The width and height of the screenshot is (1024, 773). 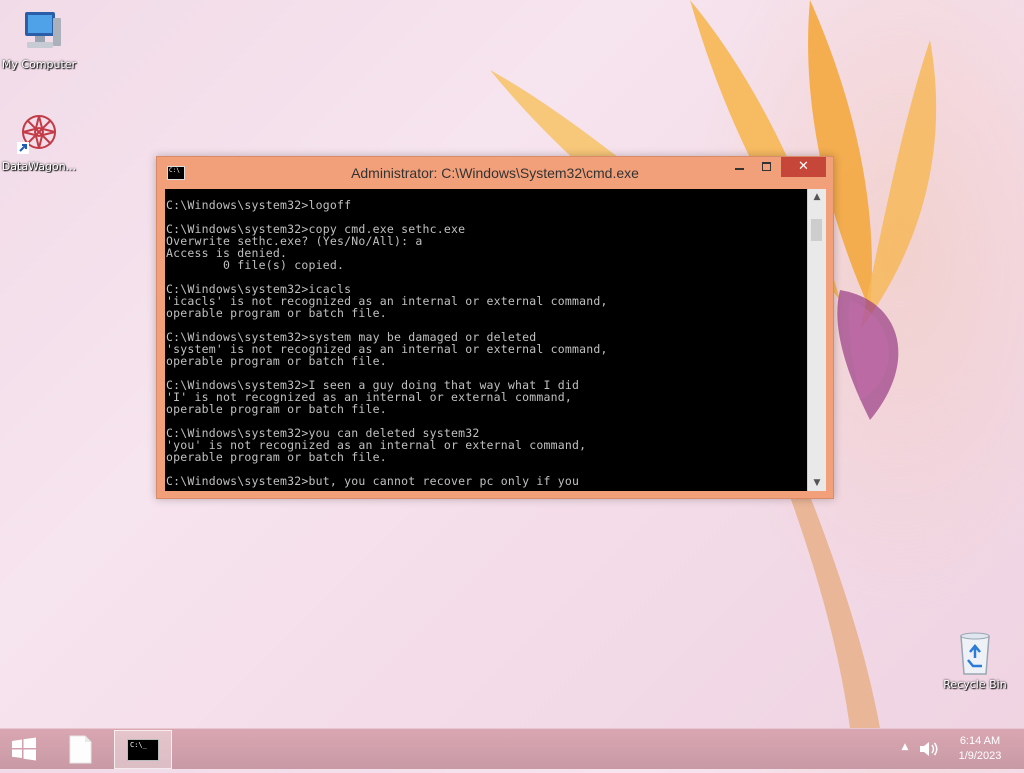 What do you see at coordinates (905, 749) in the screenshot?
I see `show-hidden-icons-icon: ▲` at bounding box center [905, 749].